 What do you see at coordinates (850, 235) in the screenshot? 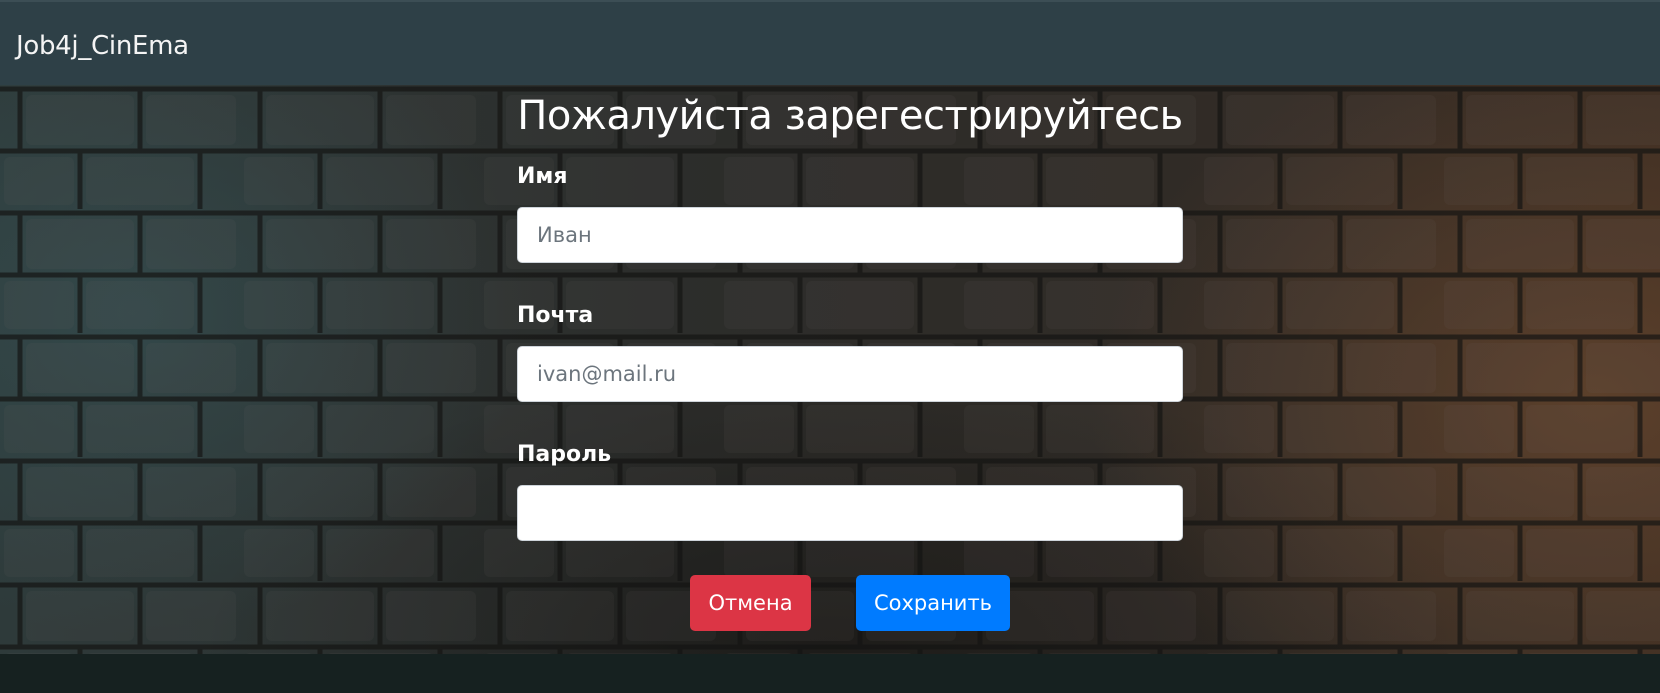
I see `name-input` at bounding box center [850, 235].